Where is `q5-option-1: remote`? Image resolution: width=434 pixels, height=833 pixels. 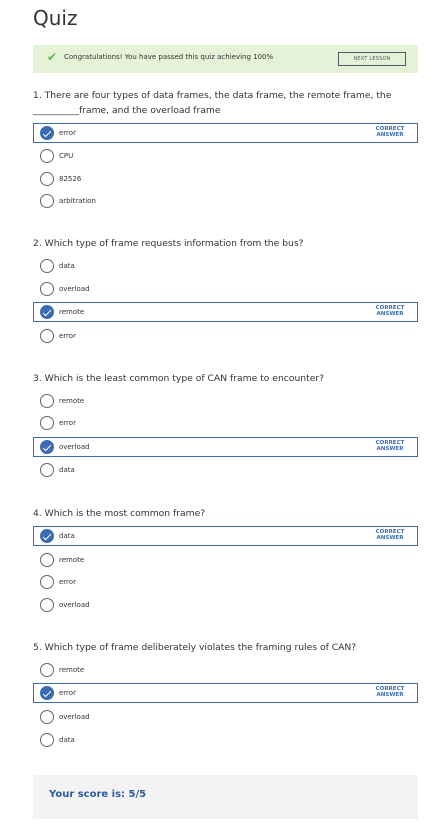
q5-option-1: remote is located at coordinates (225, 670).